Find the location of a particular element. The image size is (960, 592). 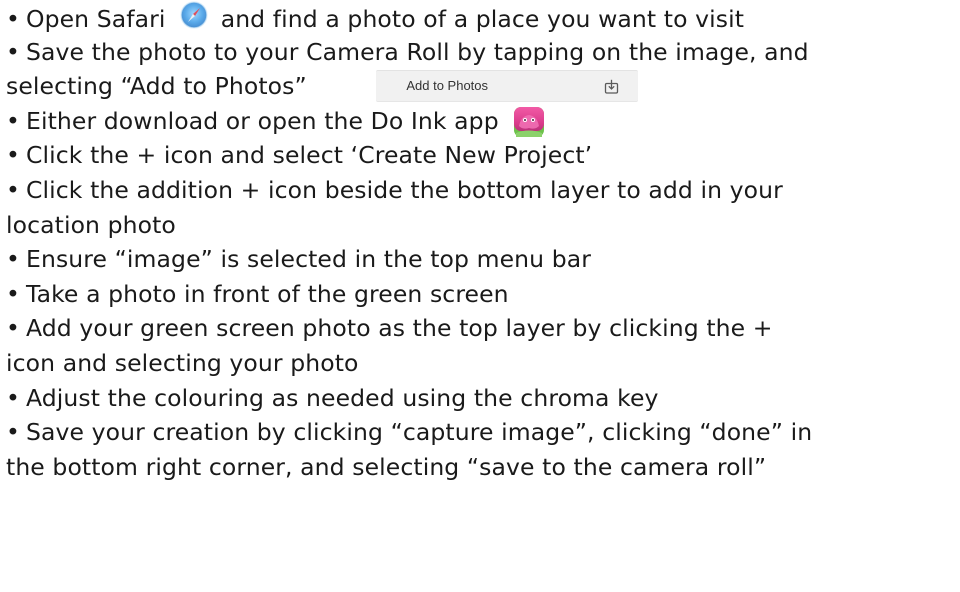

step-3-text: Either download or open the Do Ink app is located at coordinates (262, 120).